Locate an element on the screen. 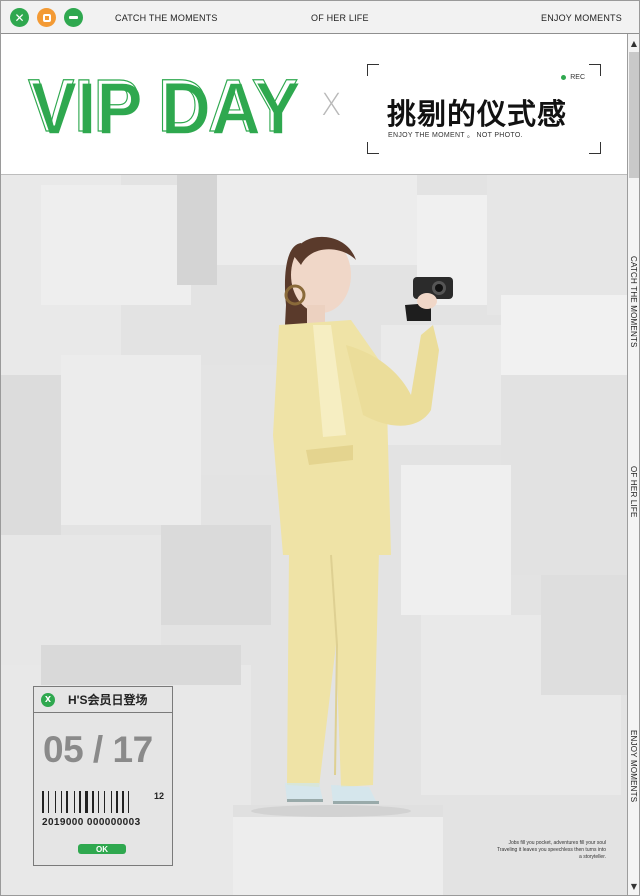  ticket-date: 05 / 17 is located at coordinates (98, 749).